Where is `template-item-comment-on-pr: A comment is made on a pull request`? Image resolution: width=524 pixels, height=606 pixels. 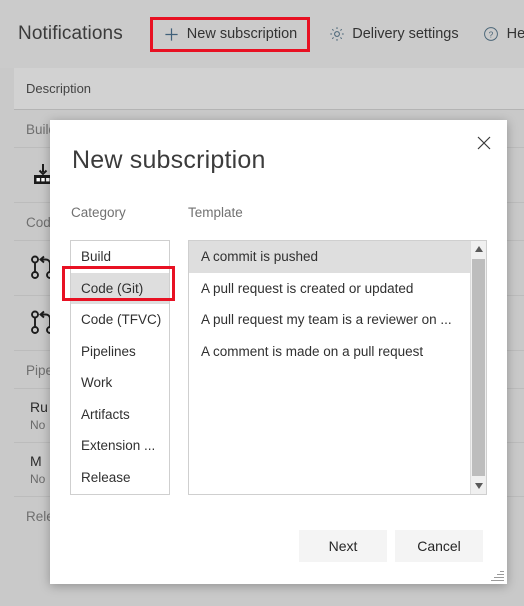
template-item-comment-on-pr: A comment is made on a pull request is located at coordinates (337, 352).